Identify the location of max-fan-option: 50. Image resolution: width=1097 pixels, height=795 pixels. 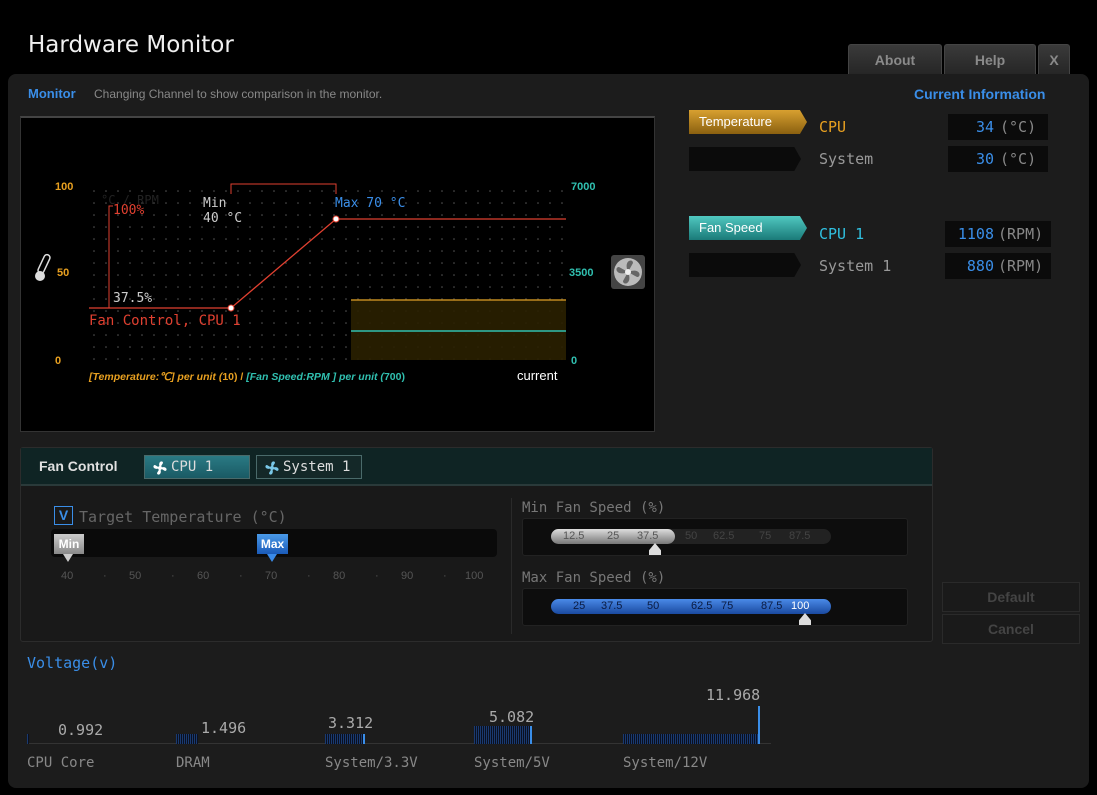
(653, 606).